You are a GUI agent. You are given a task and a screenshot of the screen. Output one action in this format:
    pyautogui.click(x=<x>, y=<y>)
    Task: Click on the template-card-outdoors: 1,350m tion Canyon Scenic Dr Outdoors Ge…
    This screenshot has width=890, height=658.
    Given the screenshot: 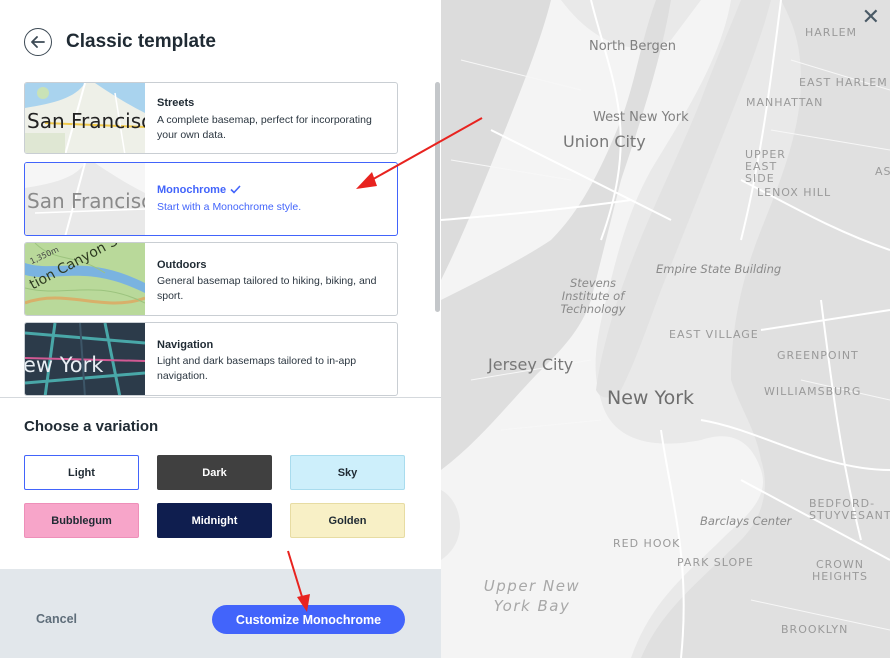 What is the action you would take?
    pyautogui.click(x=211, y=279)
    